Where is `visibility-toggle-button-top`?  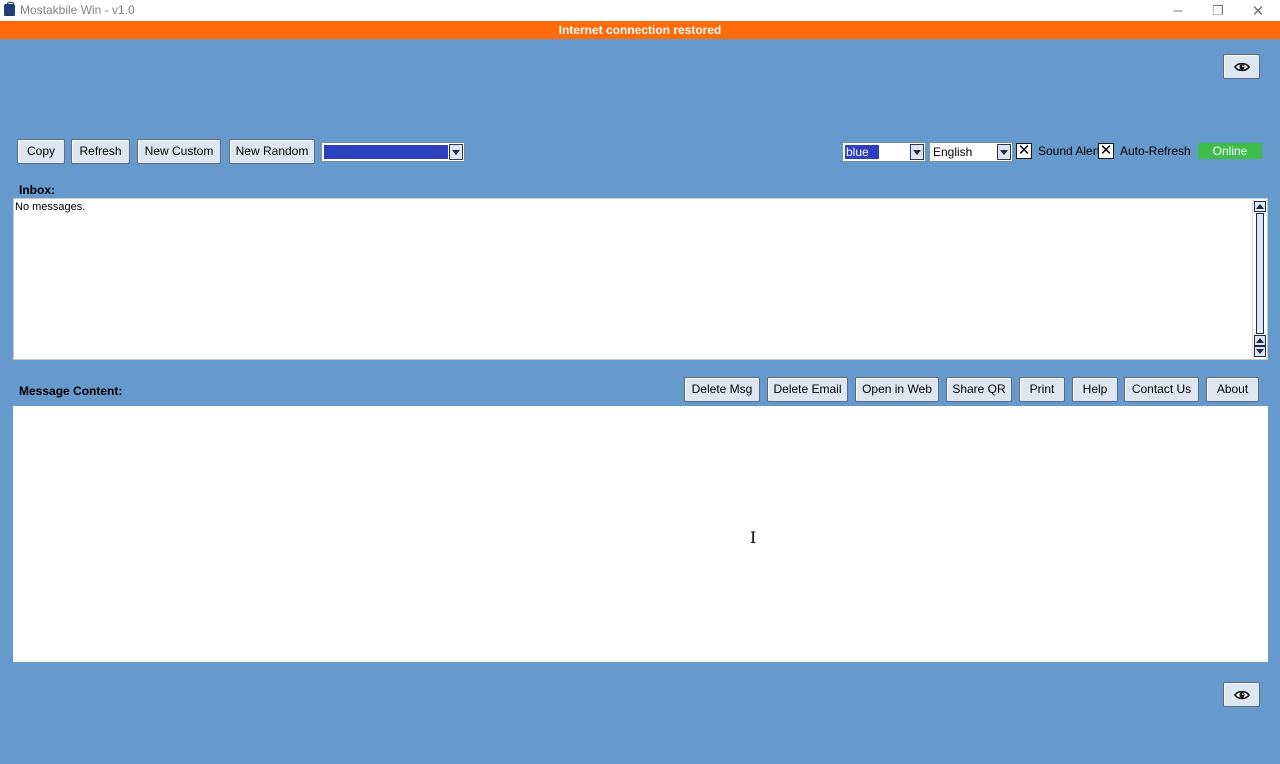 visibility-toggle-button-top is located at coordinates (1241, 66).